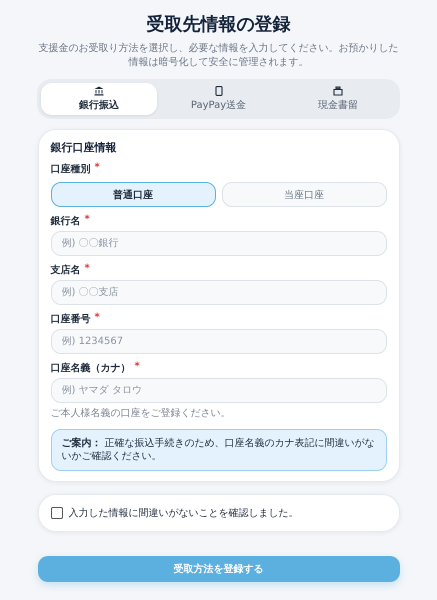  I want to click on payment-method-tab: 銀行振込, so click(99, 99).